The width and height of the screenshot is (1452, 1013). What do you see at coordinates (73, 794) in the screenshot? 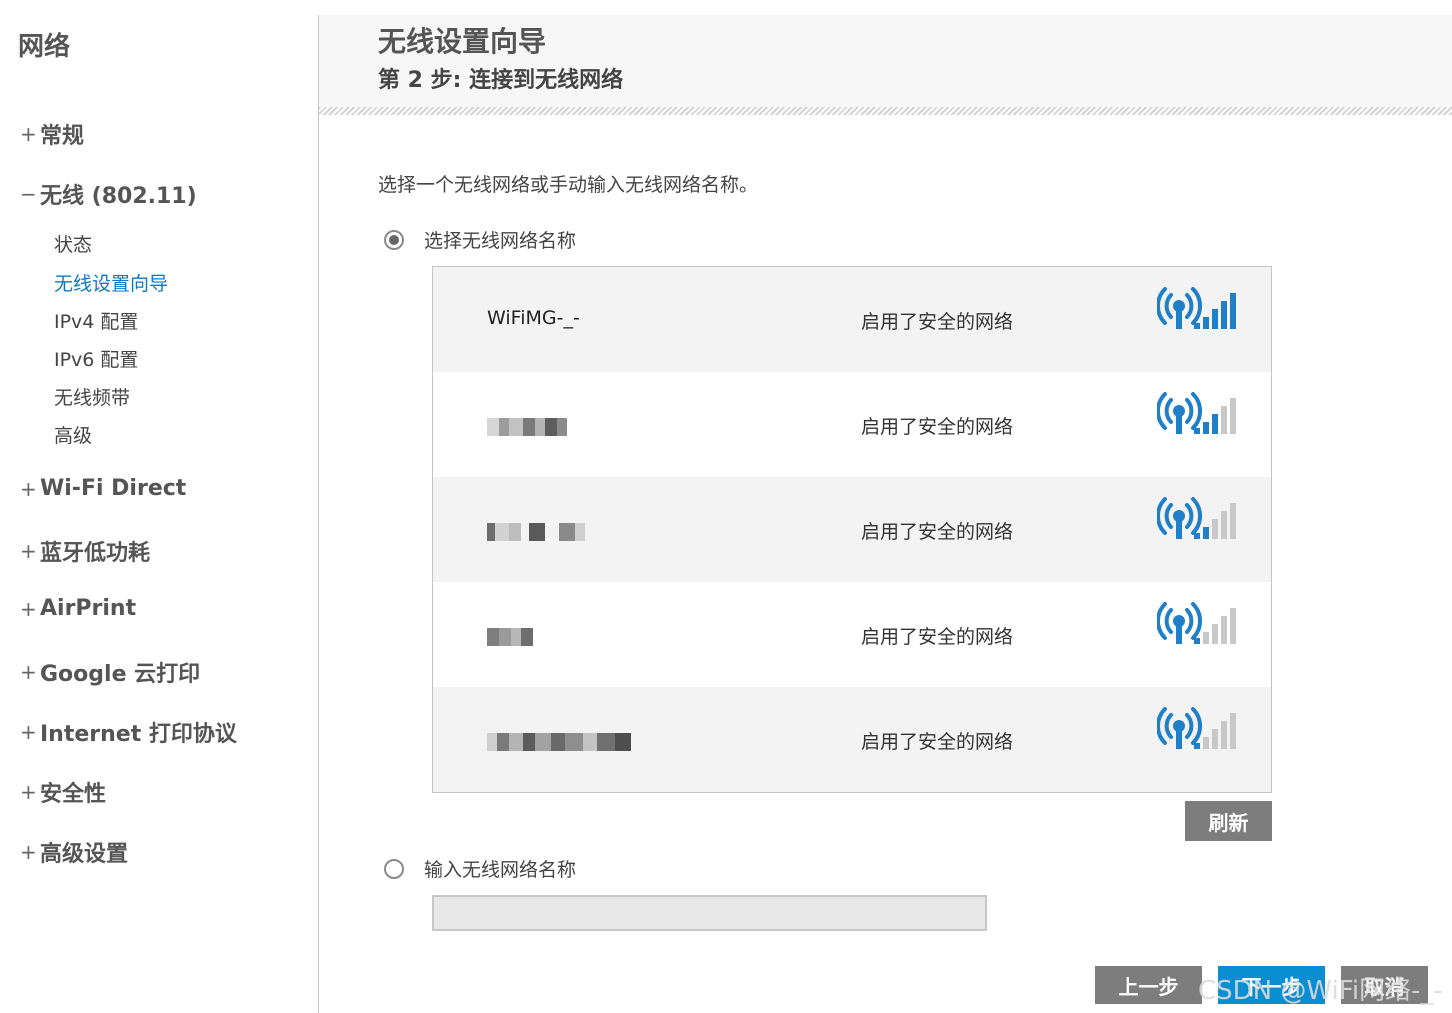
I see `sidebar-item-label: 安全性` at bounding box center [73, 794].